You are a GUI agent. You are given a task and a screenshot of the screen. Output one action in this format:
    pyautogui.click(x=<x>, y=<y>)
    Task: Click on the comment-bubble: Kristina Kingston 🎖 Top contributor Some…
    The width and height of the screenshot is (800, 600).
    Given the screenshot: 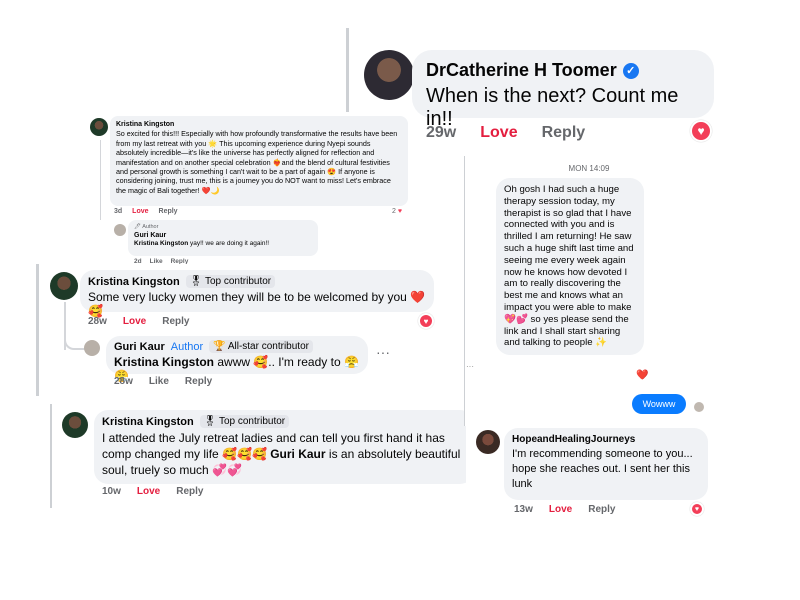 What is the action you would take?
    pyautogui.click(x=257, y=294)
    